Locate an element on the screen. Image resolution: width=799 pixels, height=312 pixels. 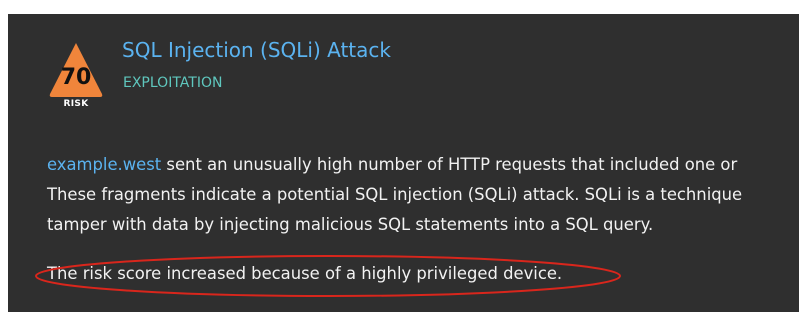
risk-label: RISK is located at coordinates (76, 104).